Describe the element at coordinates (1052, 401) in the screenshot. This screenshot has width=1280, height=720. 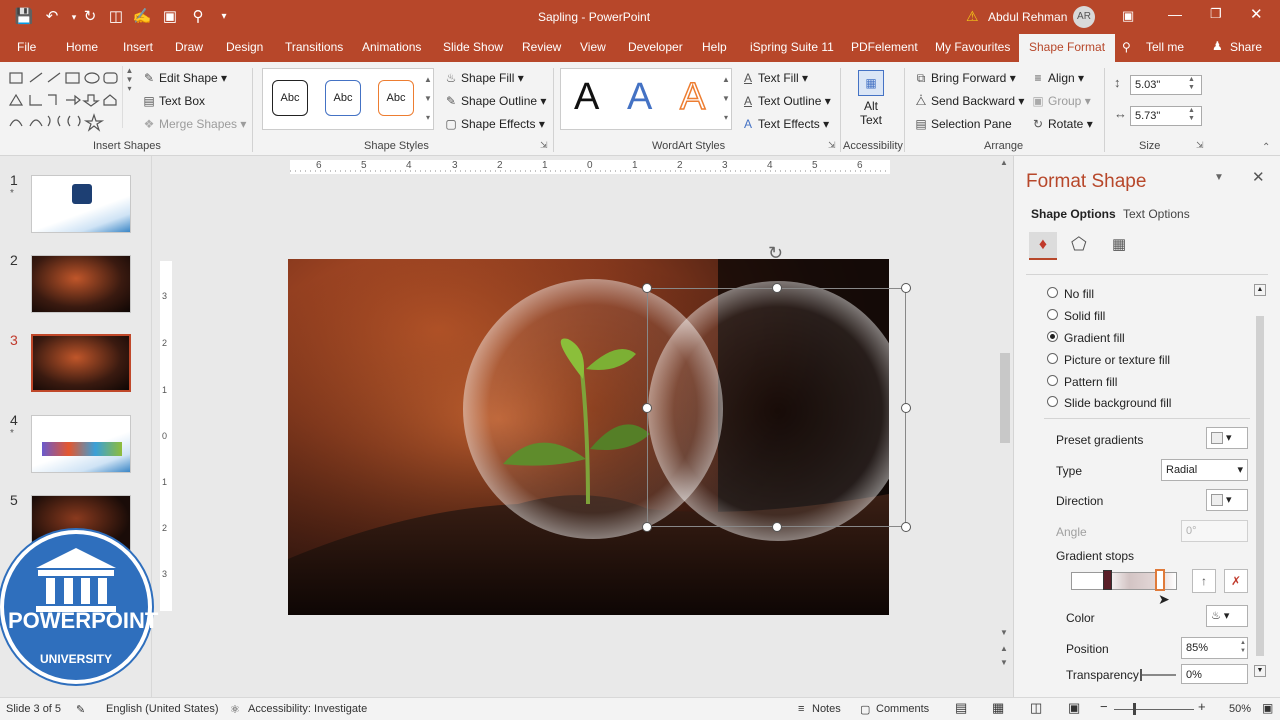
I see `radio-slide-background-fill` at that location.